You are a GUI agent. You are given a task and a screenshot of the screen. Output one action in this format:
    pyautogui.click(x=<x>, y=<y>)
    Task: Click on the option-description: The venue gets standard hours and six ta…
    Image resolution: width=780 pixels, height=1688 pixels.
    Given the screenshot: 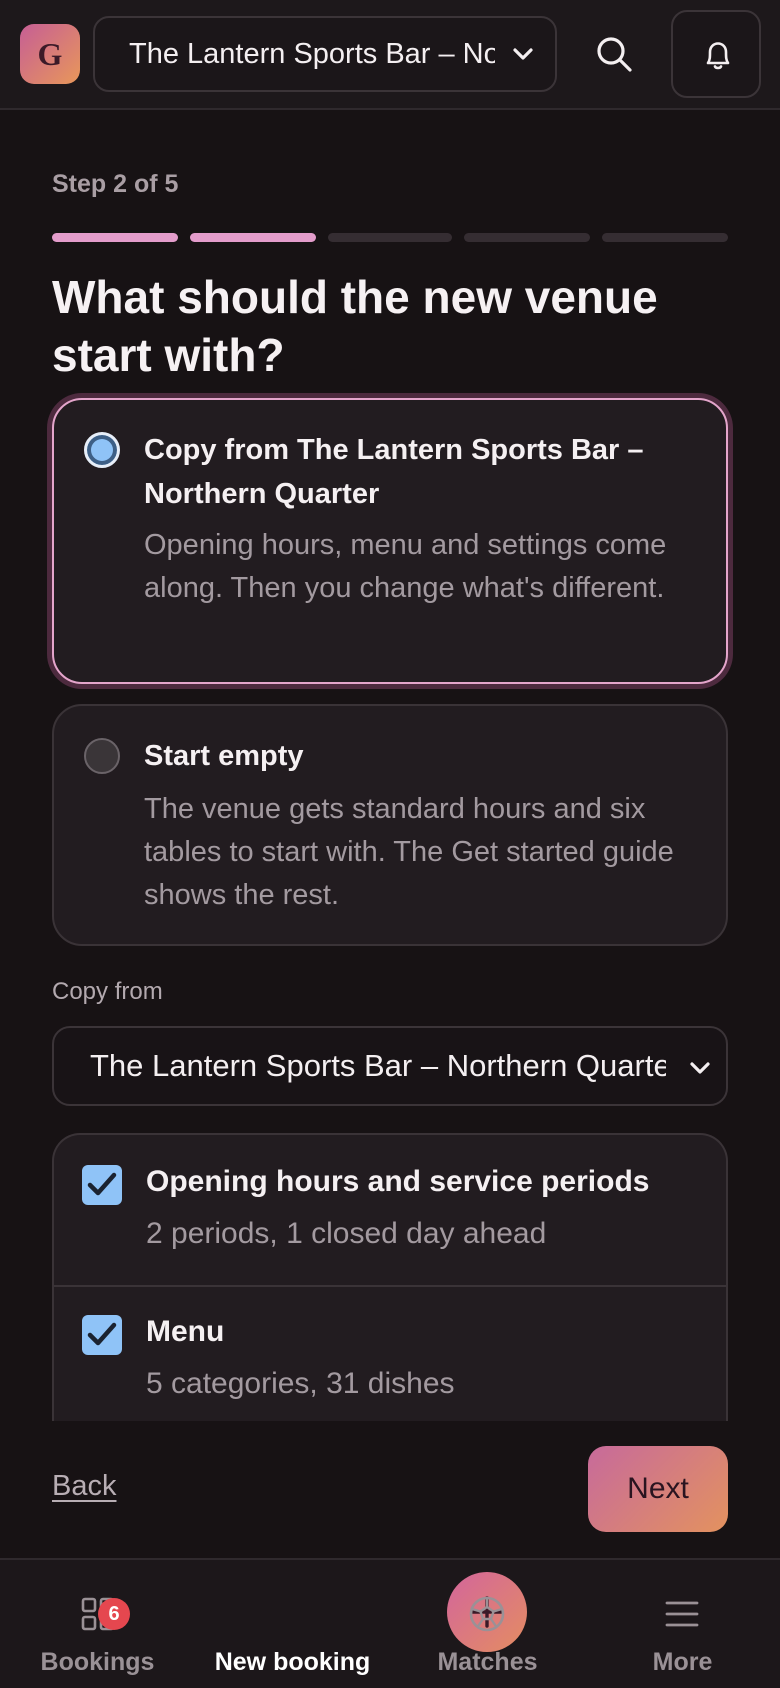 What is the action you would take?
    pyautogui.click(x=409, y=852)
    